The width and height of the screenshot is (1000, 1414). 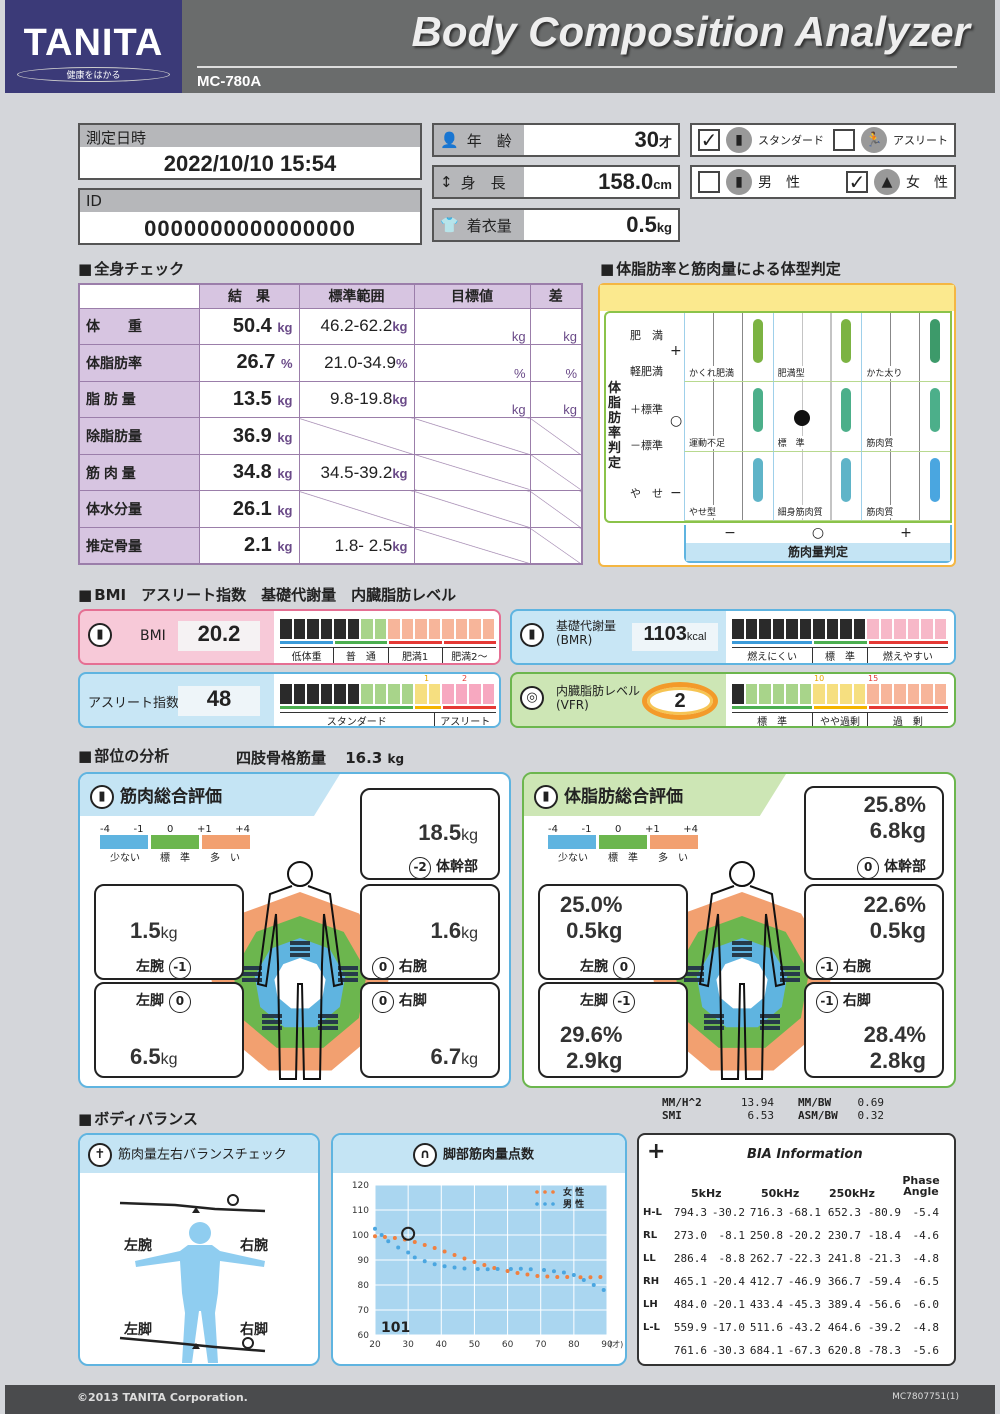 What do you see at coordinates (761, 1115) in the screenshot?
I see `ratio-value-smi: 6.53` at bounding box center [761, 1115].